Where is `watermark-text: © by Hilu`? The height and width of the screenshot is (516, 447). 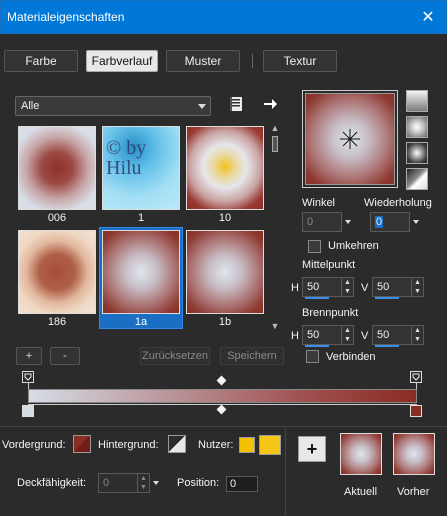
watermark-text: © by Hilu is located at coordinates (126, 158).